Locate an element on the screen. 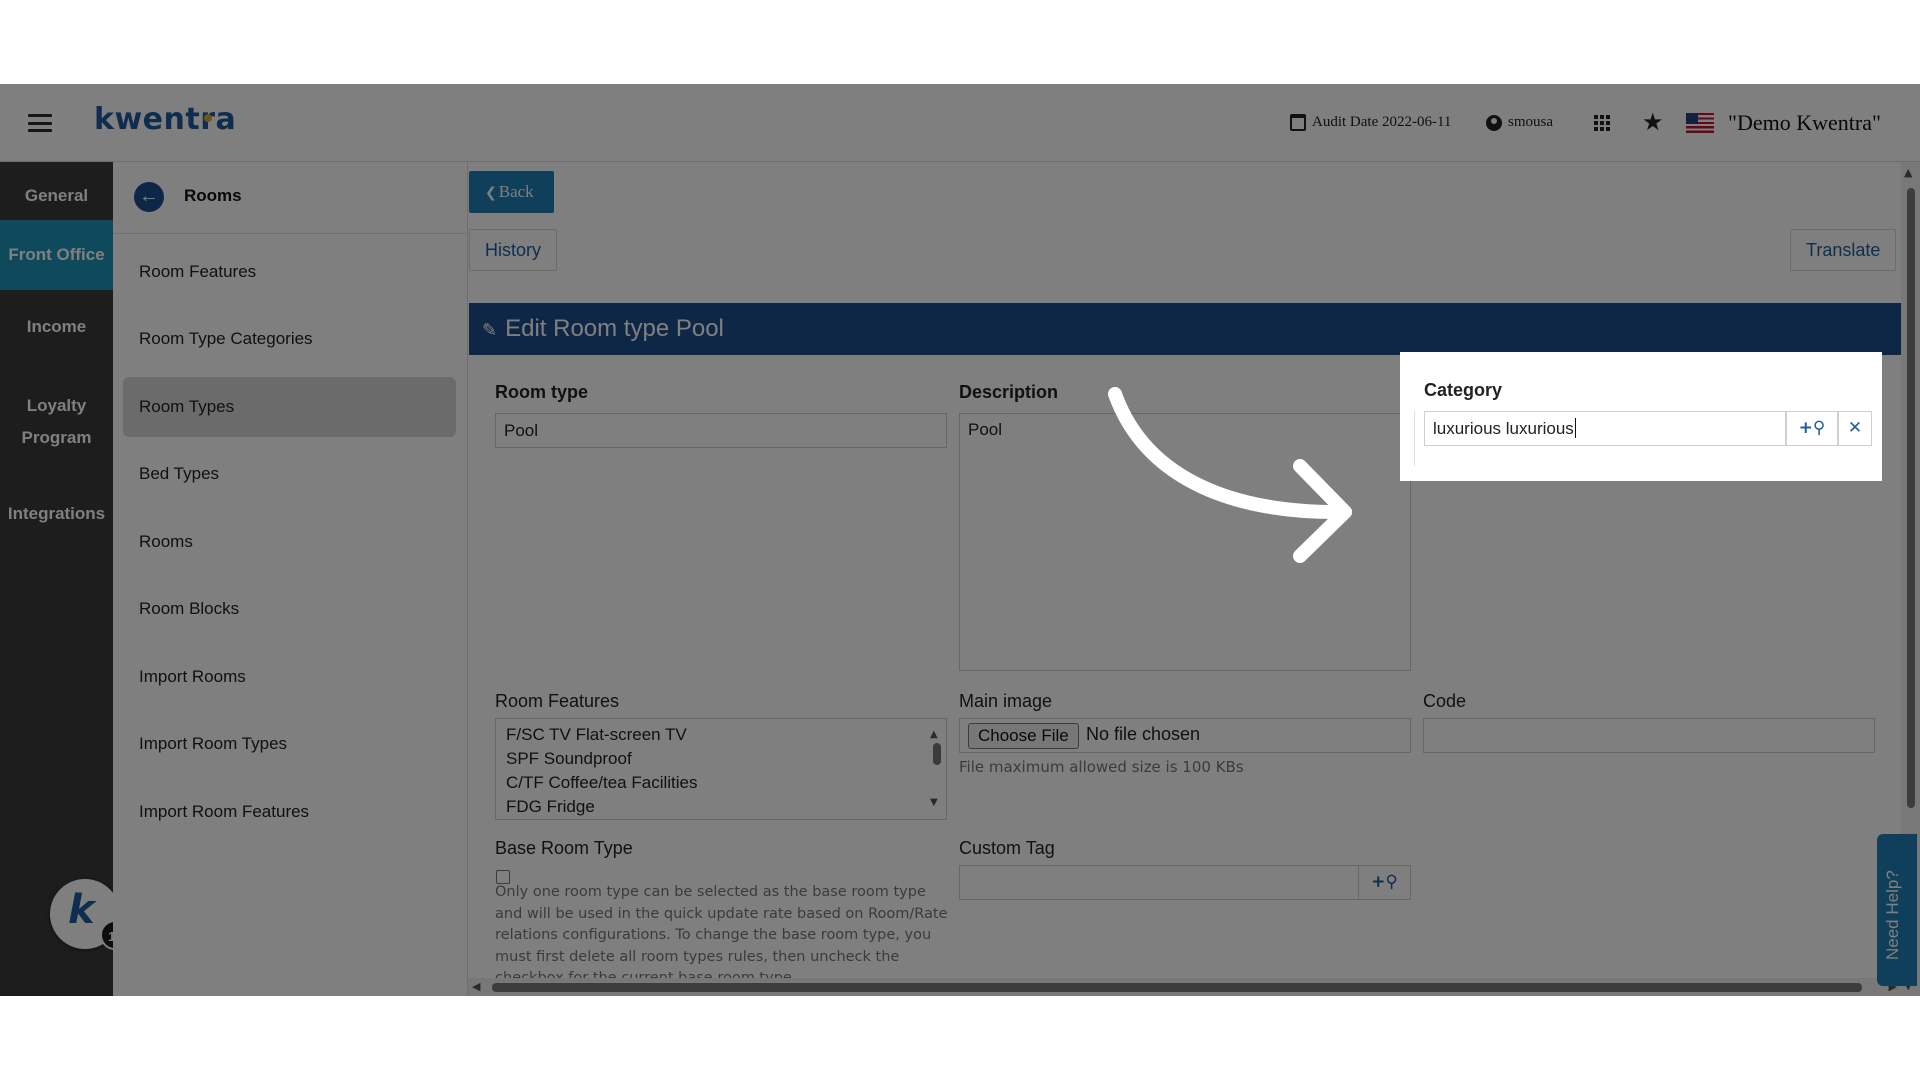  category-add-search-button: +⚲ is located at coordinates (1812, 428).